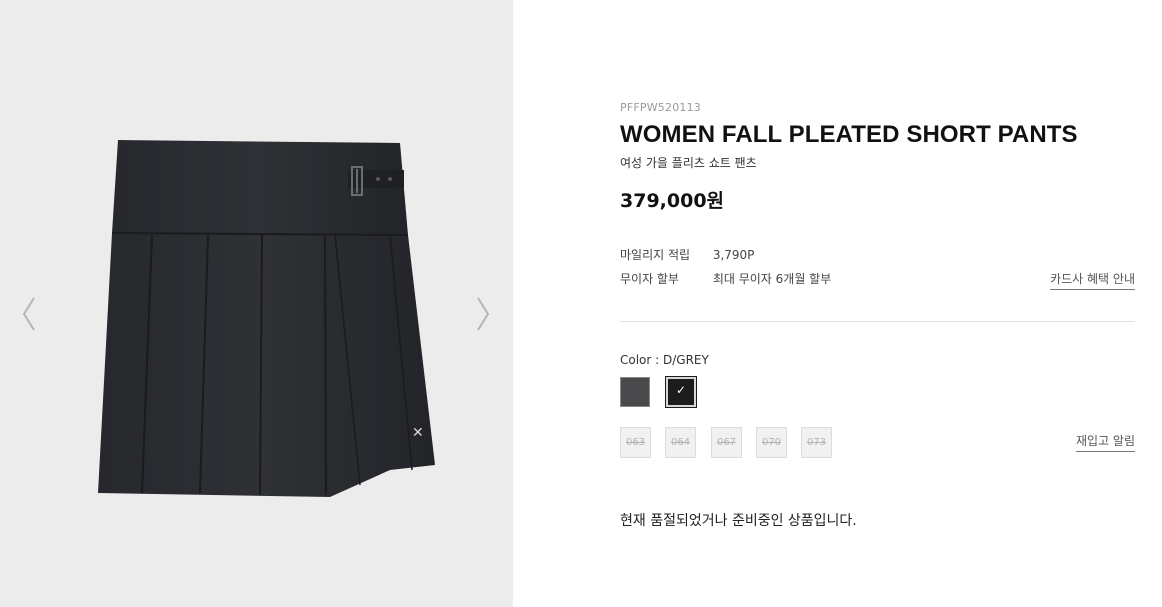 The height and width of the screenshot is (607, 1162). Describe the element at coordinates (672, 201) in the screenshot. I see `product-price: 379,000원` at that location.